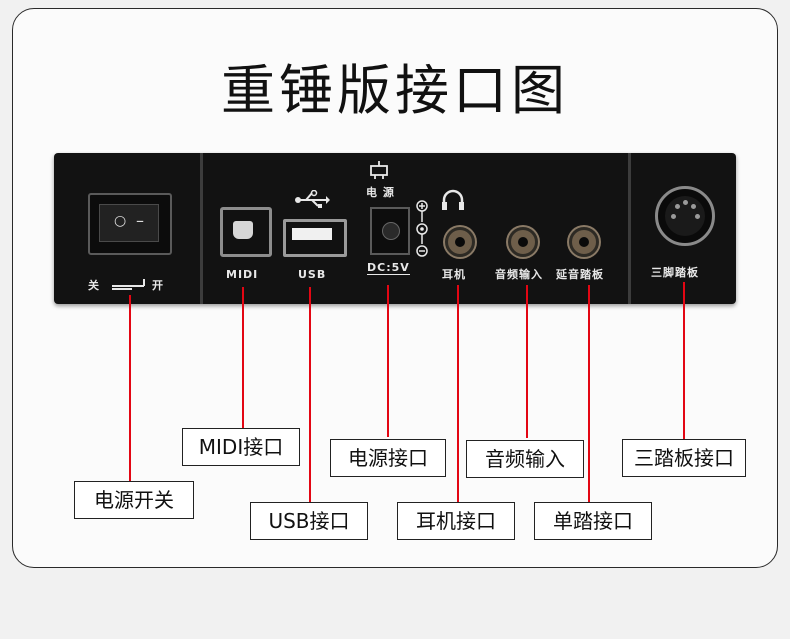 This screenshot has height=639, width=790. I want to click on headphone-icon, so click(453, 199).